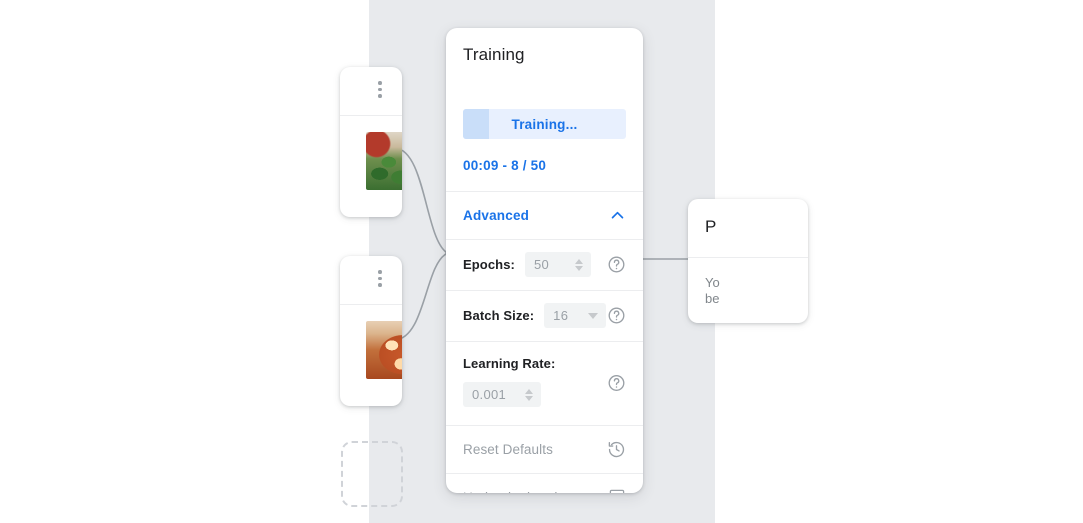 The width and height of the screenshot is (1083, 523). I want to click on learning-rate-input: 0.001, so click(502, 394).